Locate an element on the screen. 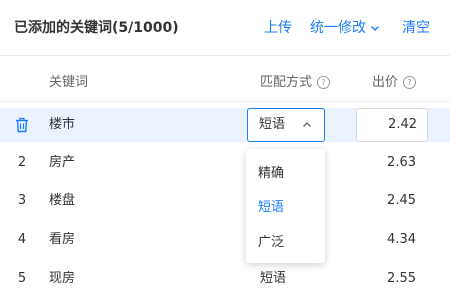 The width and height of the screenshot is (450, 301). page-title: 已添加的关键词(5/1000) is located at coordinates (96, 28).